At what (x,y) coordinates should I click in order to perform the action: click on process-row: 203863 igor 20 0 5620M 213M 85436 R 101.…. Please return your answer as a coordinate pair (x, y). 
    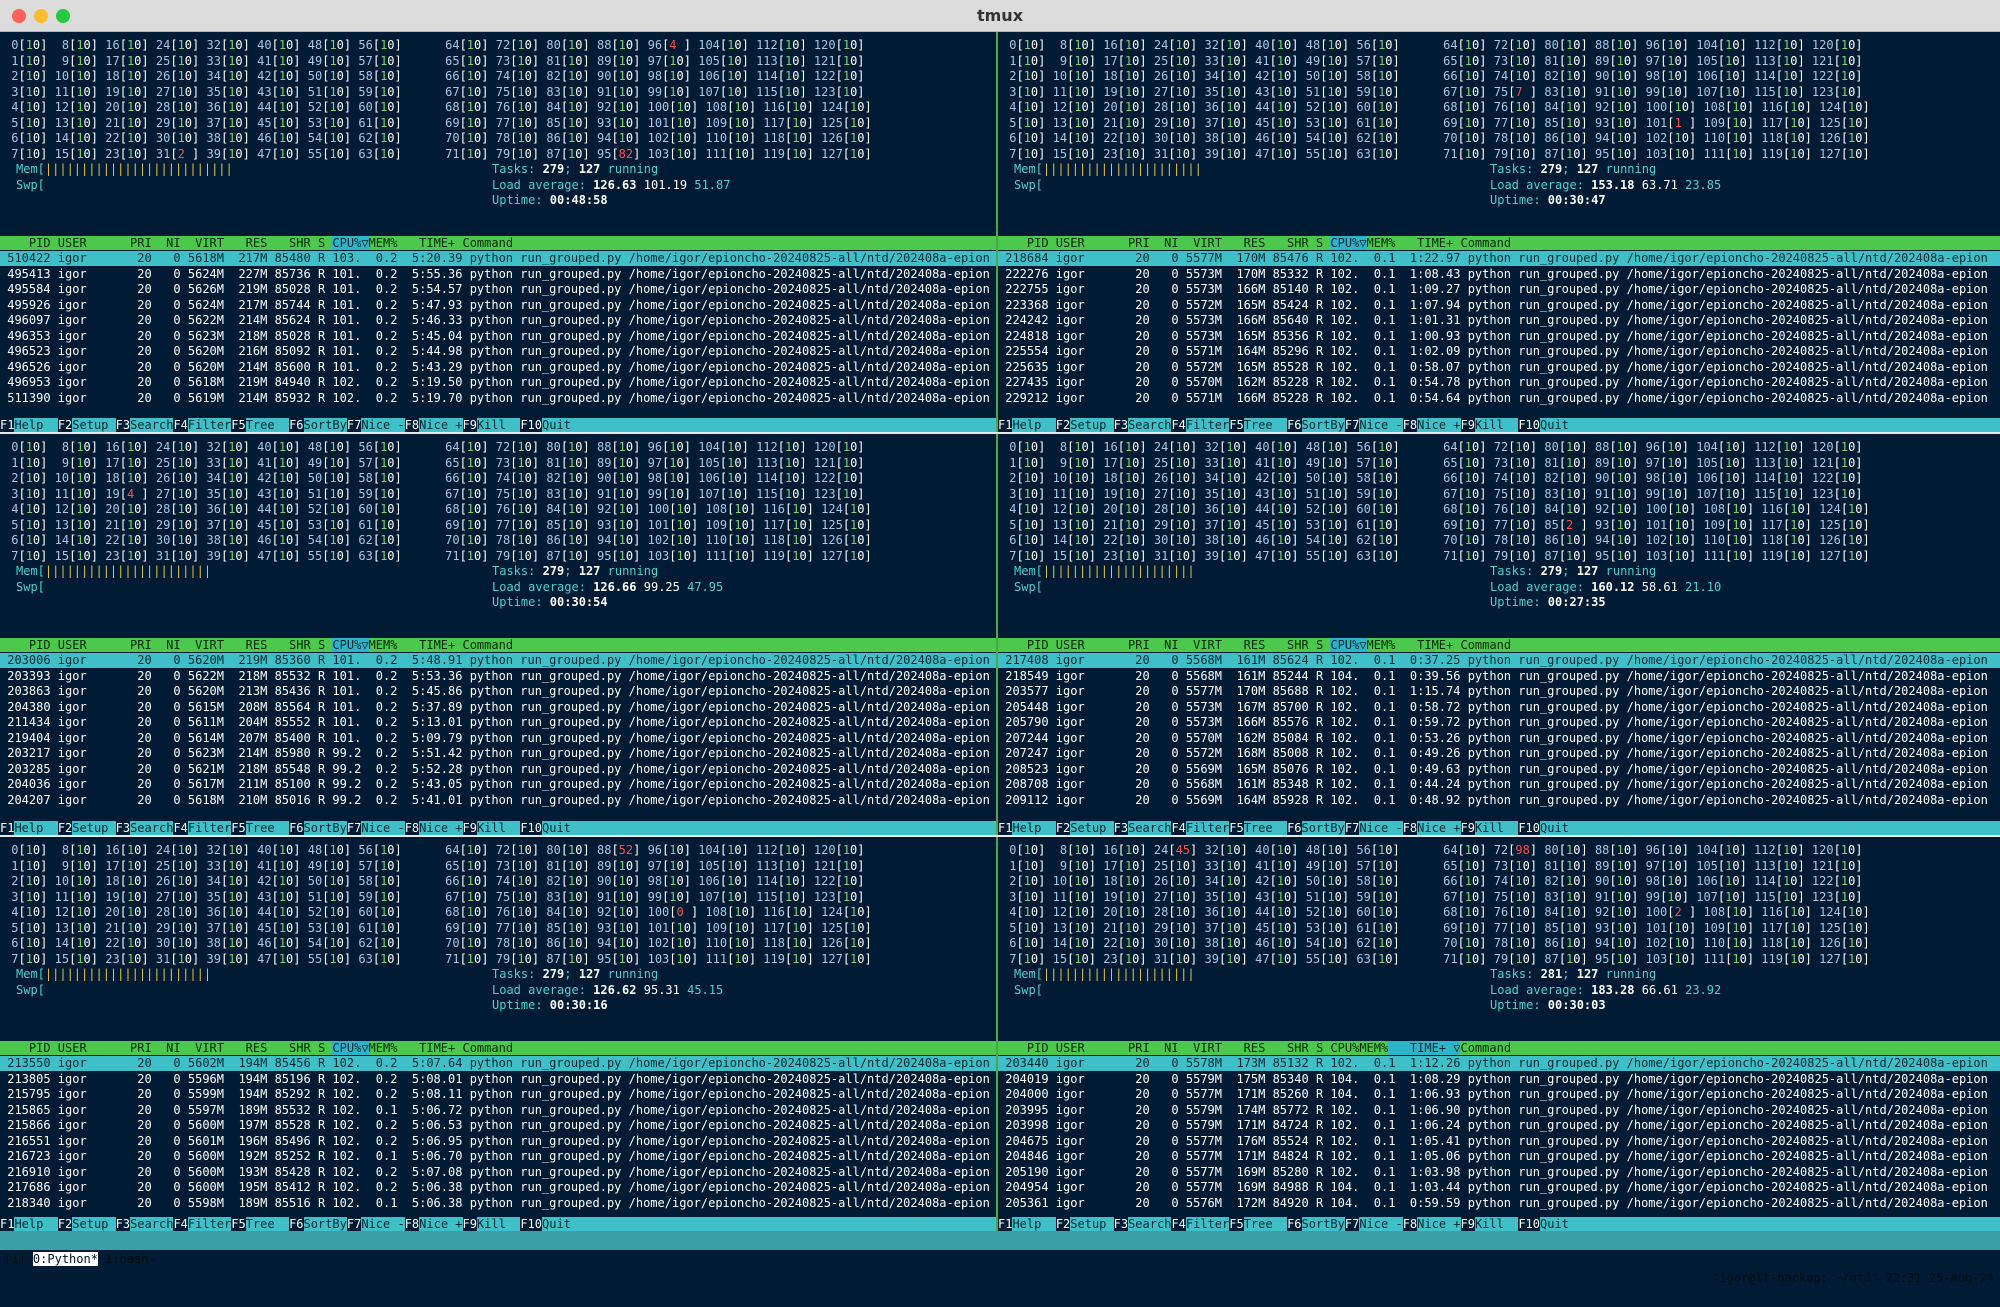
    Looking at the image, I should click on (498, 691).